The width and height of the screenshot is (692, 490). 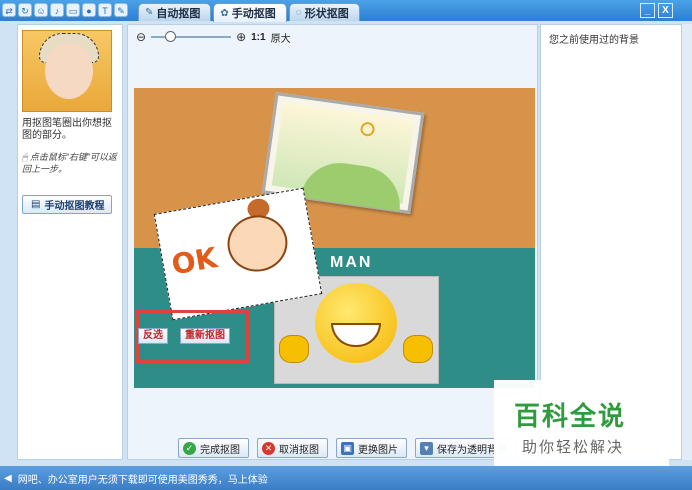 I want to click on minimize-button: _, so click(x=647, y=10).